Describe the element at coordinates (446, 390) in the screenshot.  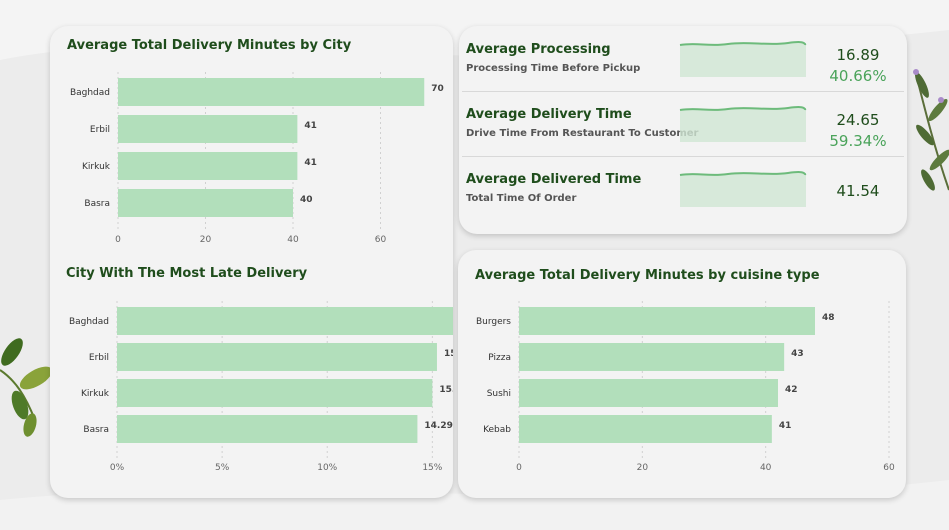
I see `data-label: 15.00%` at that location.